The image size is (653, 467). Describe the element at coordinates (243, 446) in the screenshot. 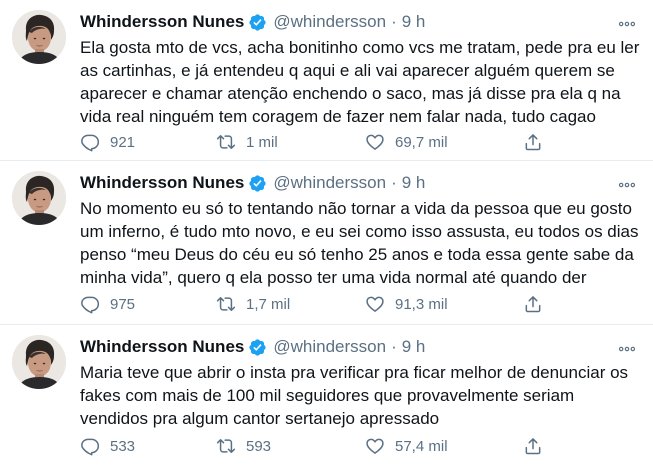

I see `retweet-button: 593` at that location.